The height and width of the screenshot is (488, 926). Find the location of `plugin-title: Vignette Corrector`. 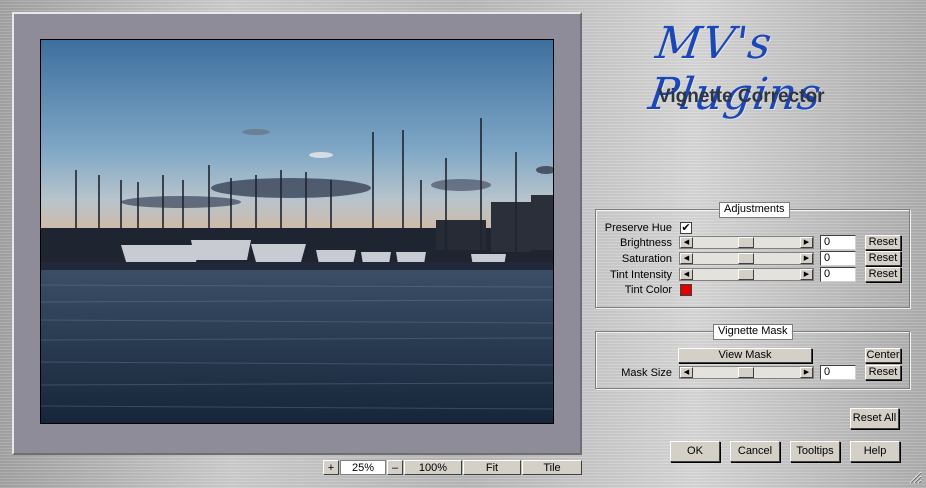

plugin-title: Vignette Corrector is located at coordinates (741, 96).